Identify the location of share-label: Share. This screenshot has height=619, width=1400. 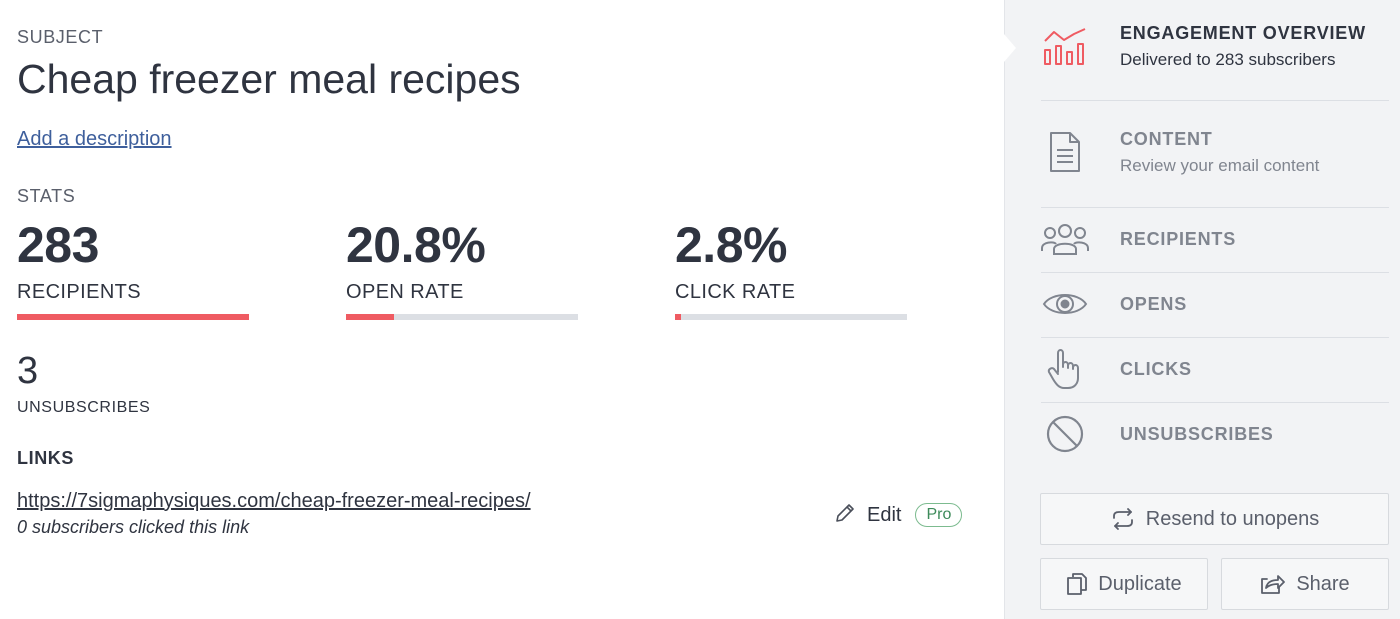
(1323, 583).